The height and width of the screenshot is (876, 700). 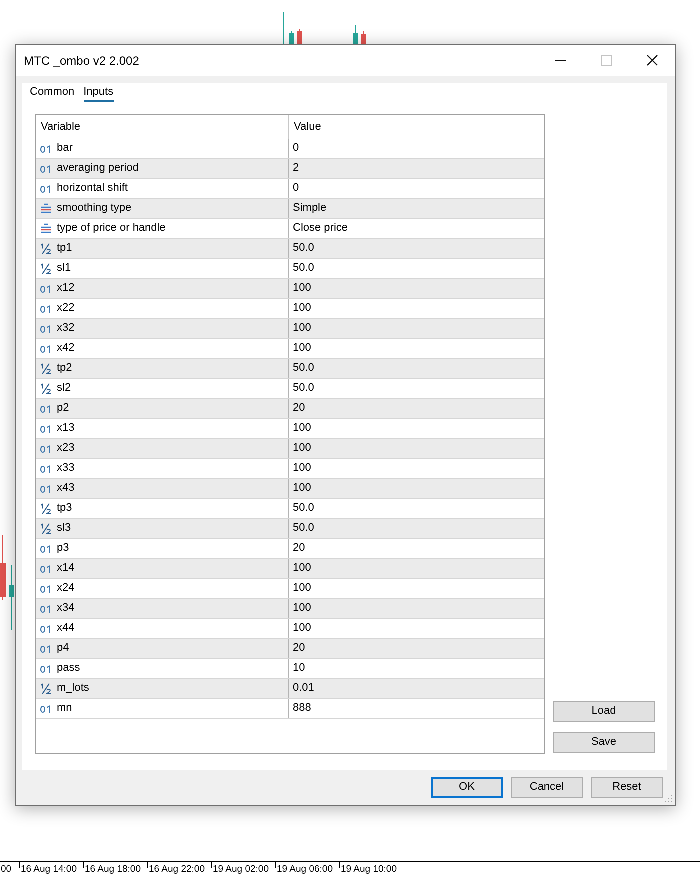 What do you see at coordinates (627, 787) in the screenshot?
I see `dialog-button: Reset` at bounding box center [627, 787].